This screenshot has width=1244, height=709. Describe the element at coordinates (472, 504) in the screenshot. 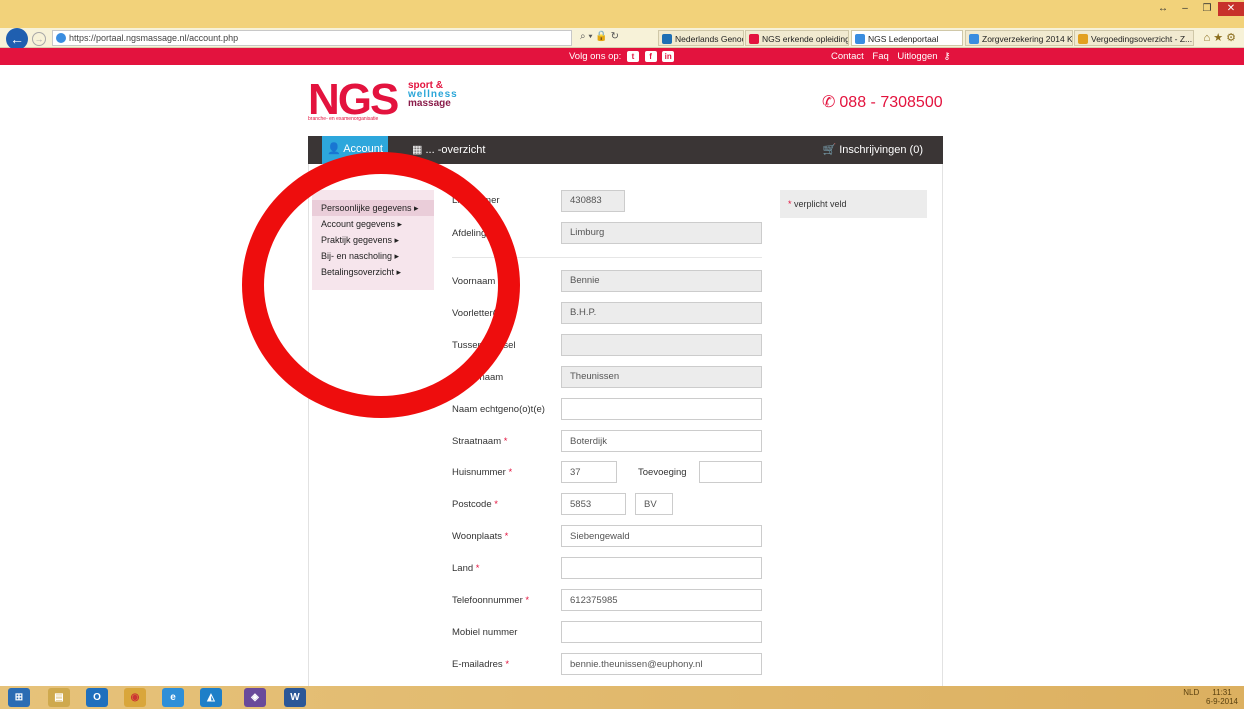

I see `label-text: Postcode` at that location.